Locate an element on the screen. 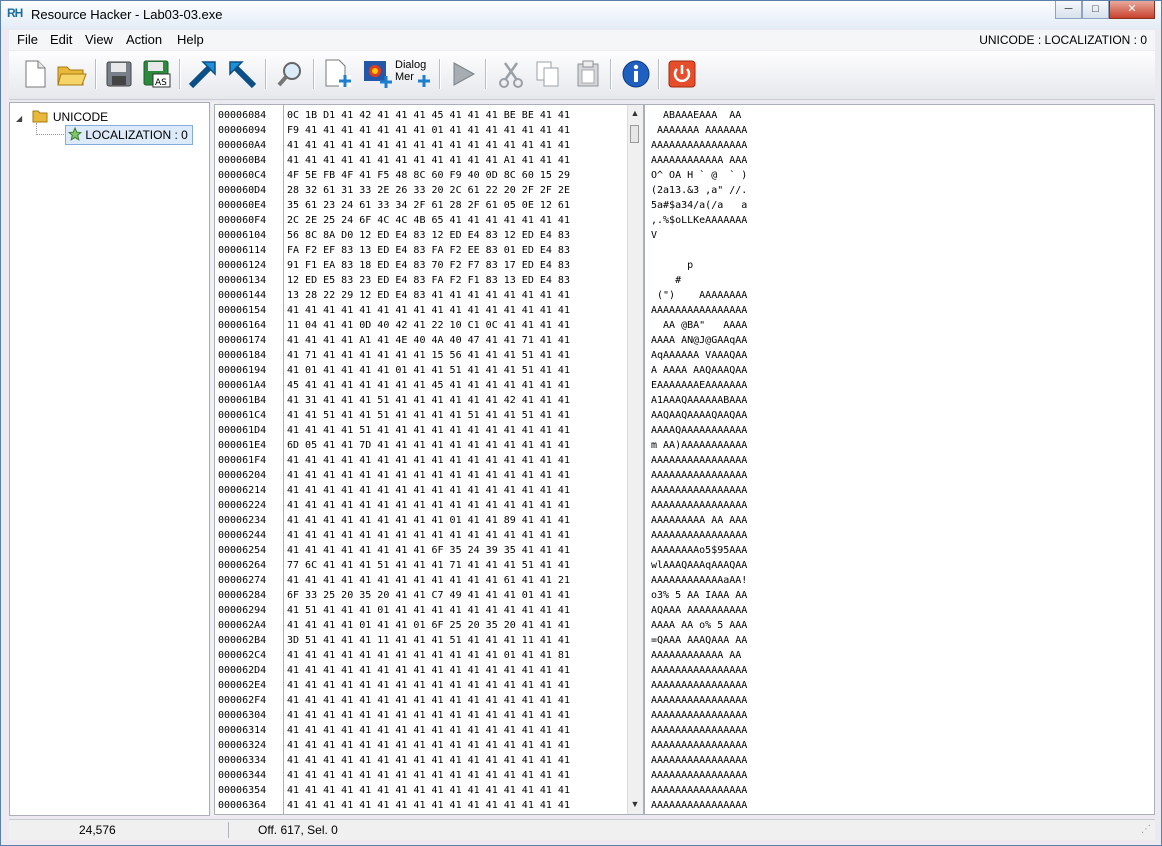  title-bar: RH Resource Hacker - Lab03-03.exe ─ □ ✕ is located at coordinates (581, 15).